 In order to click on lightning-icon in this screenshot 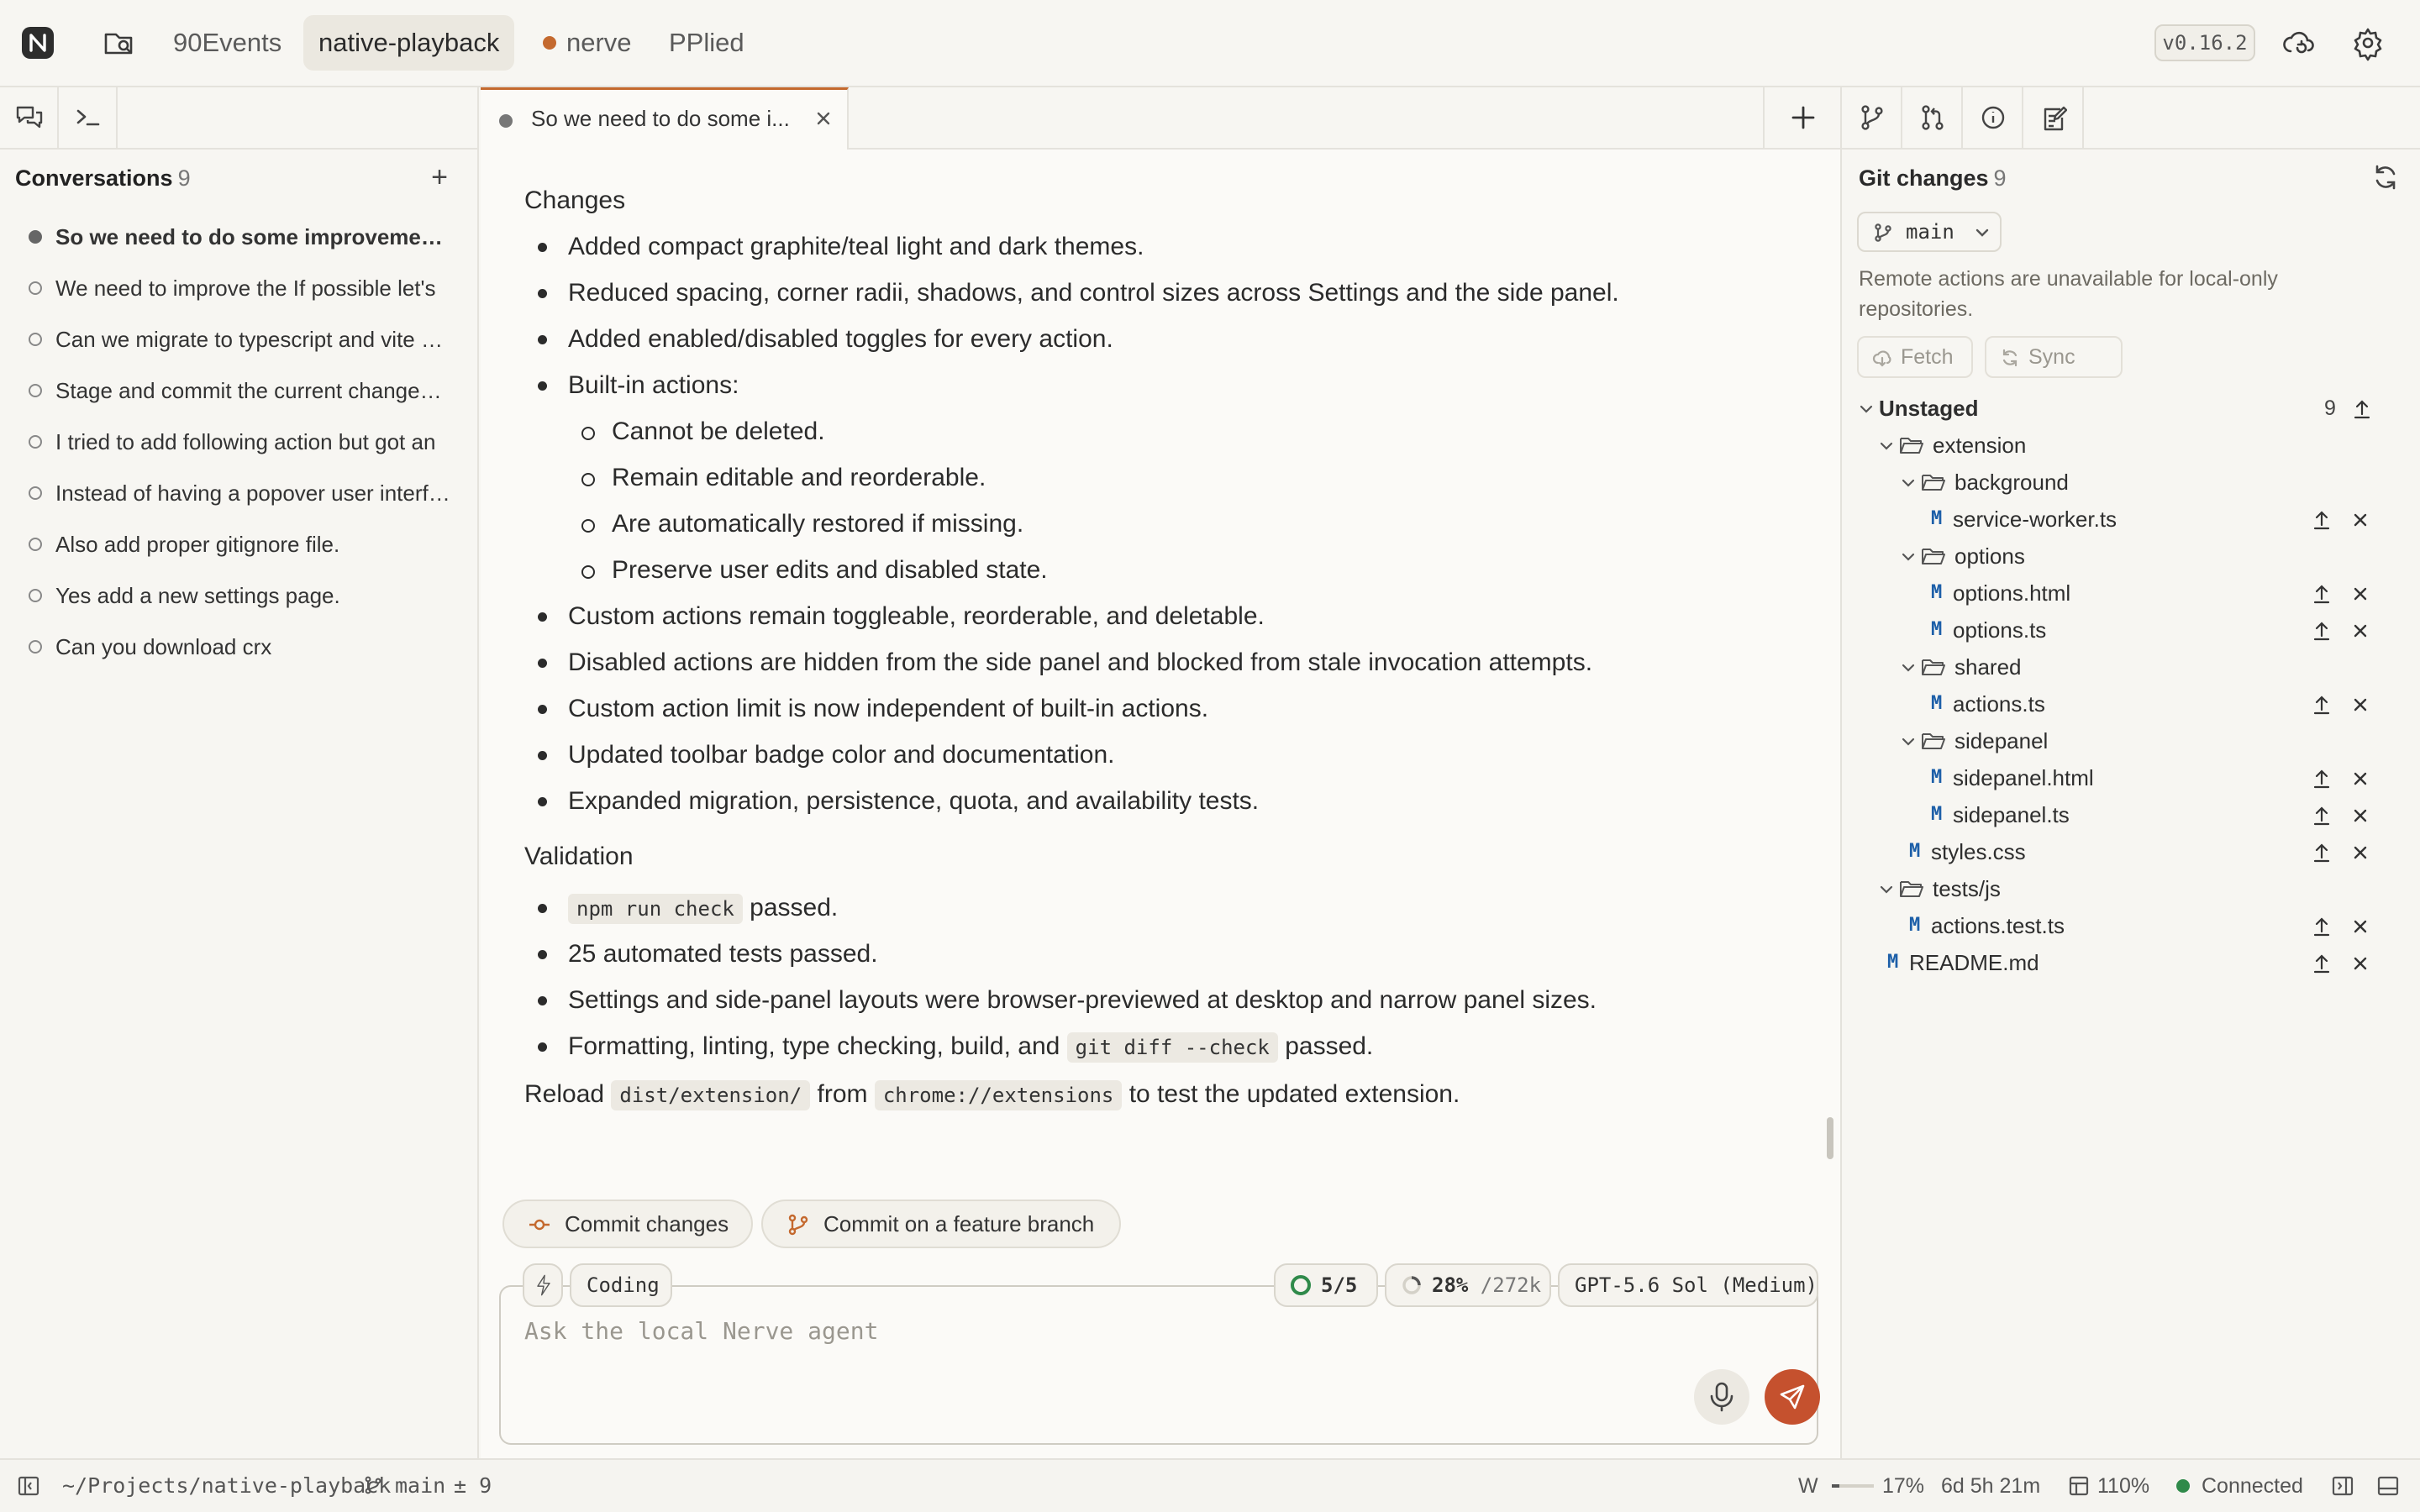, I will do `click(543, 1285)`.